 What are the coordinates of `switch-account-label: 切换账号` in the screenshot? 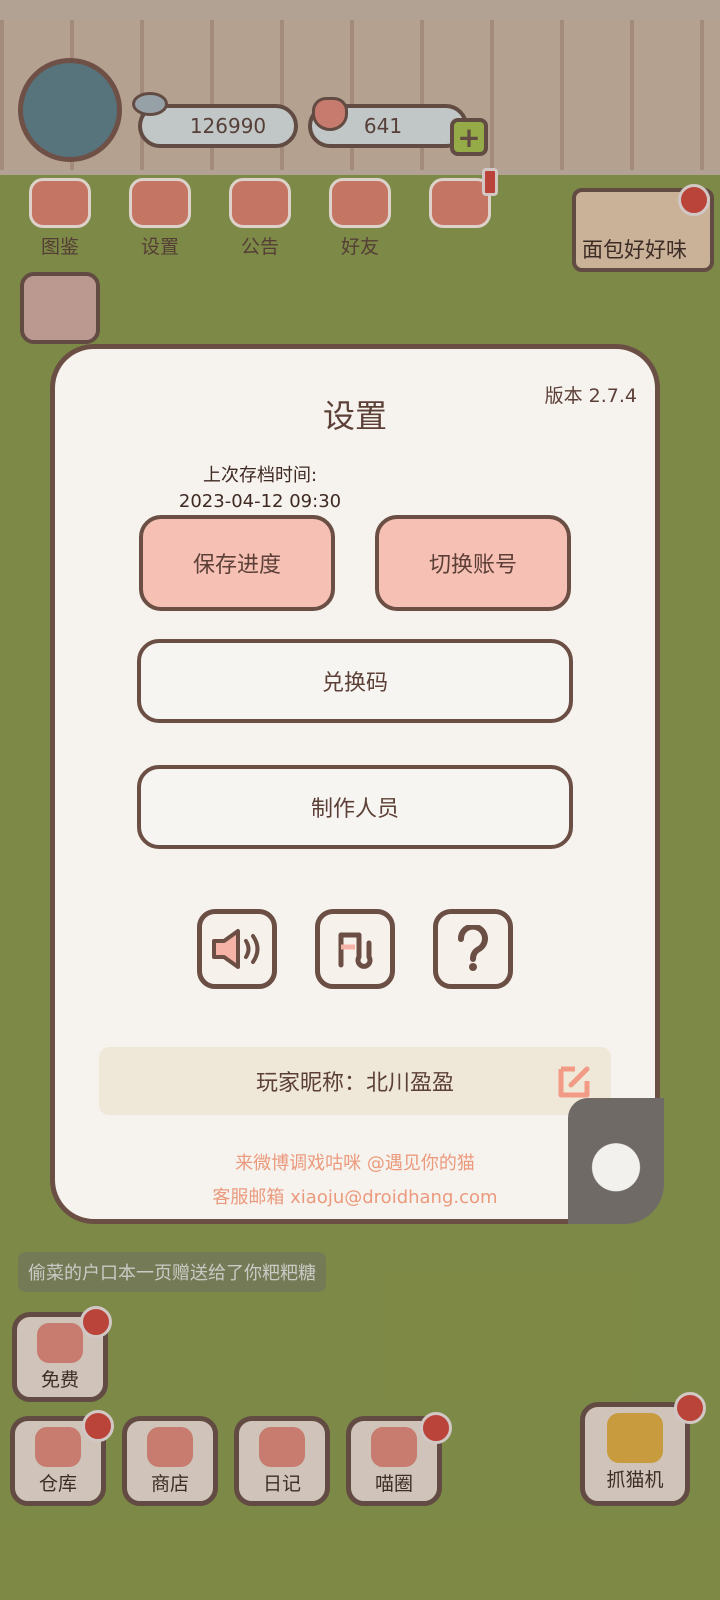 It's located at (472, 565).